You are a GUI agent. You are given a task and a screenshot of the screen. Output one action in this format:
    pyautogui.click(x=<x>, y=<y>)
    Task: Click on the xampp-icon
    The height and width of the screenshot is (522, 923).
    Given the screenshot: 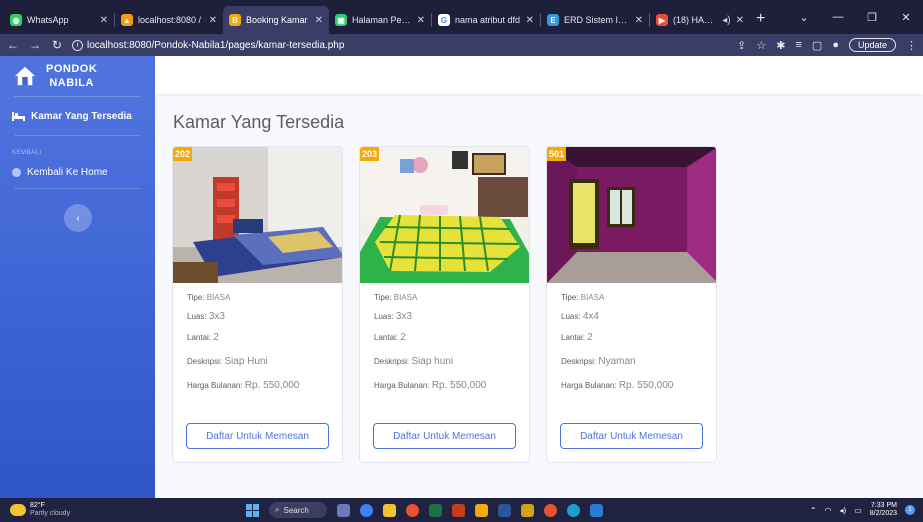 What is the action you would take?
    pyautogui.click(x=481, y=510)
    